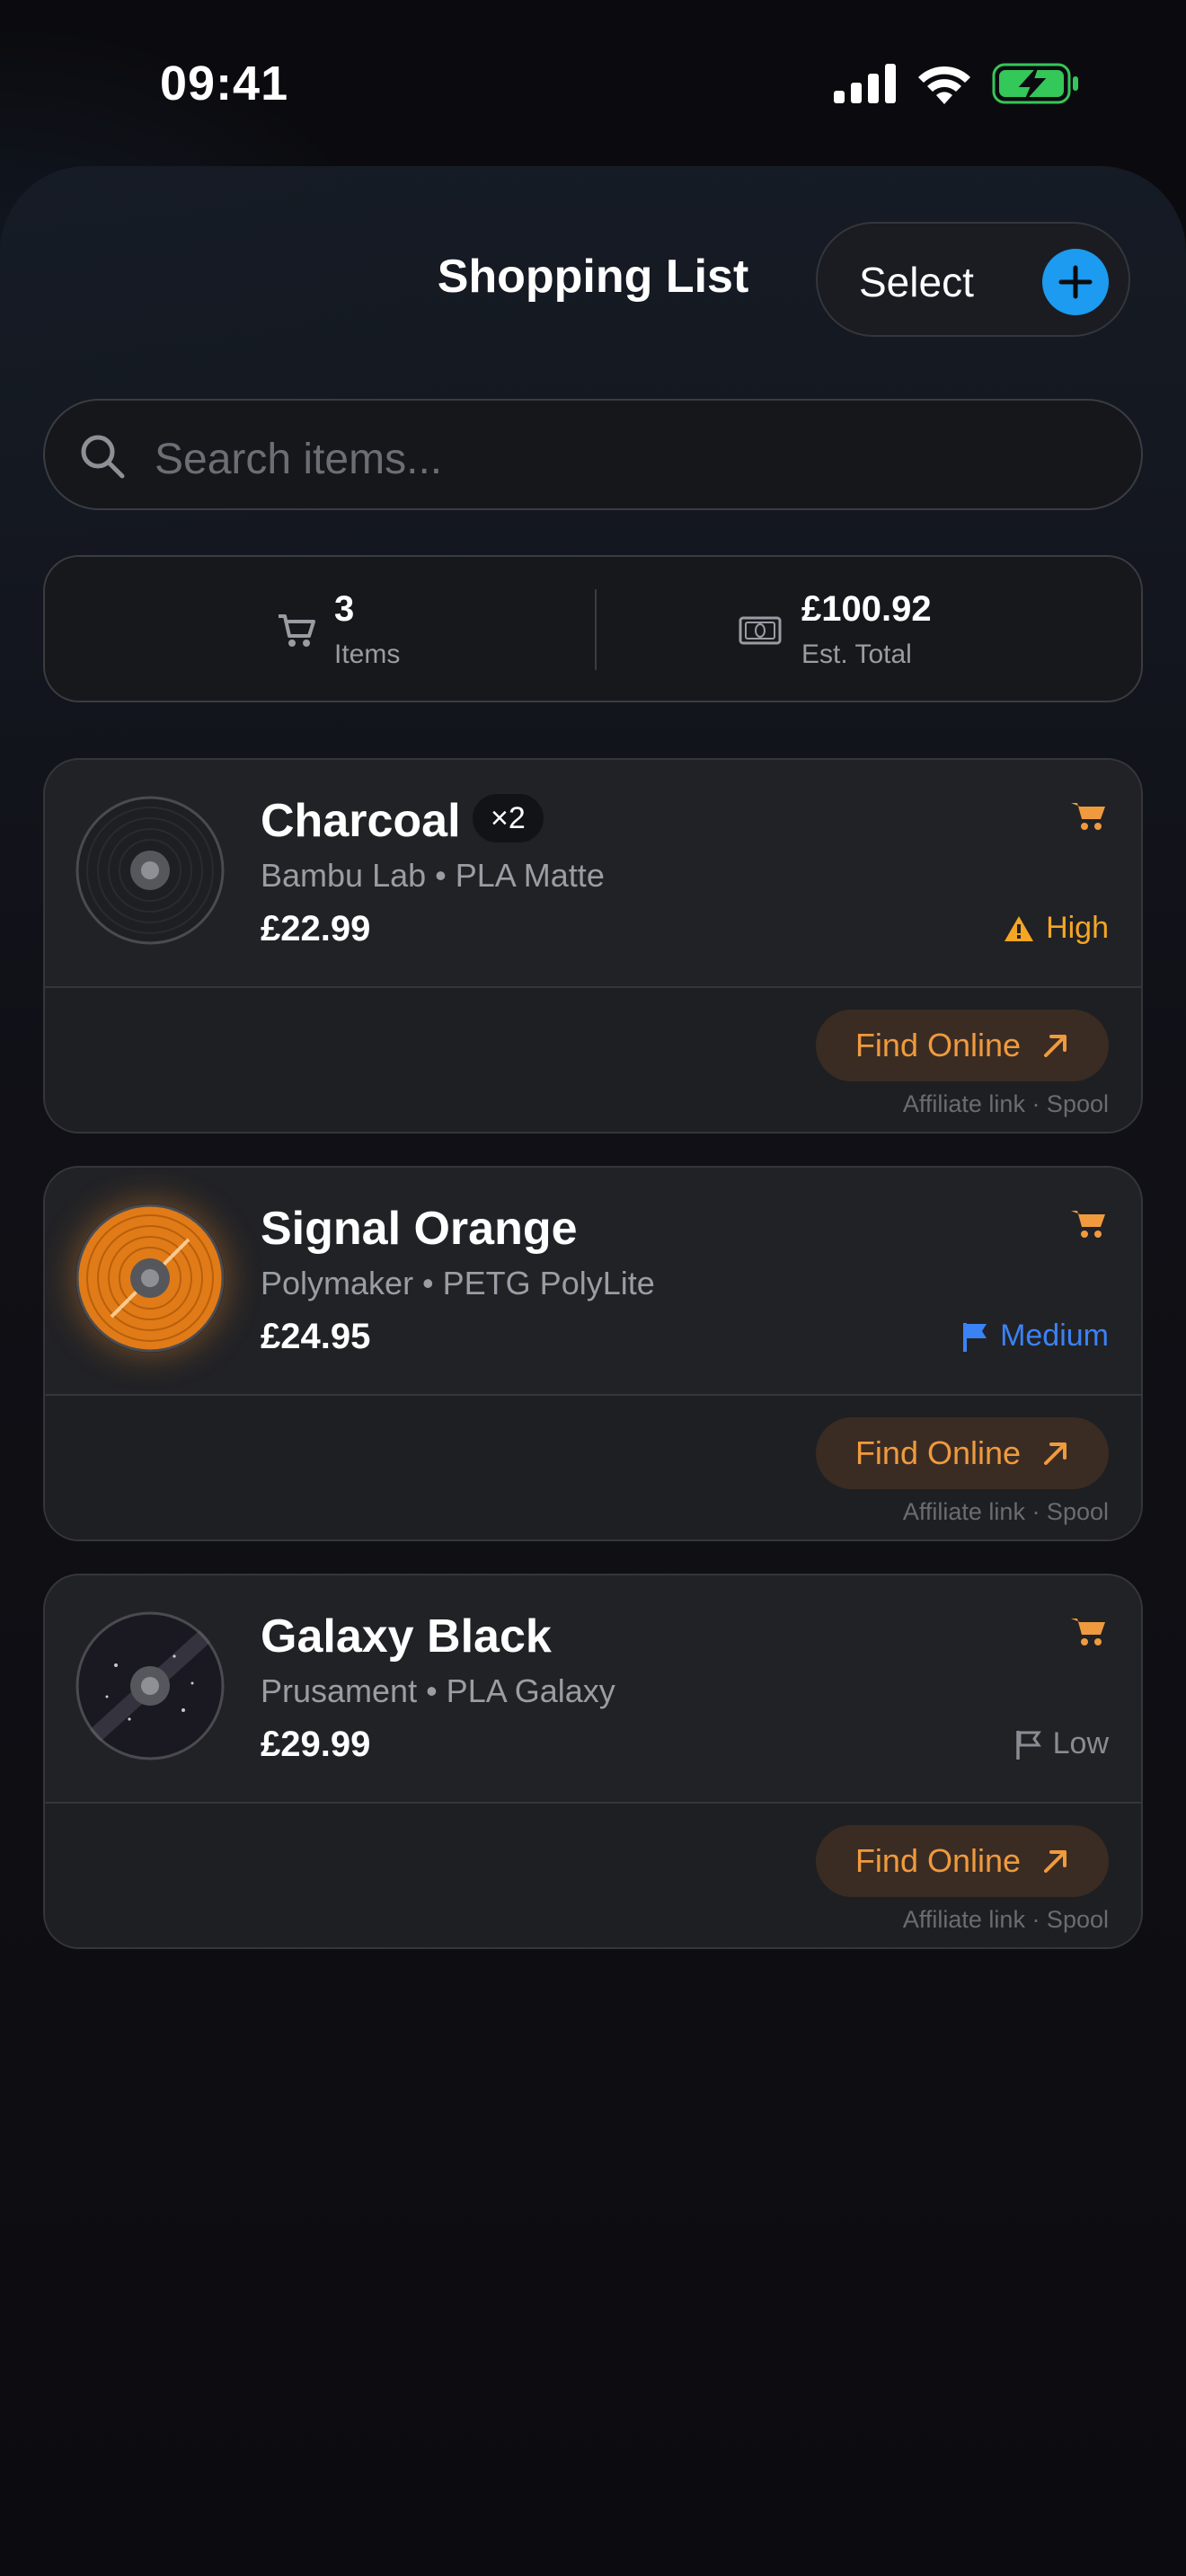 The height and width of the screenshot is (2576, 1186). I want to click on status-icons, so click(957, 83).